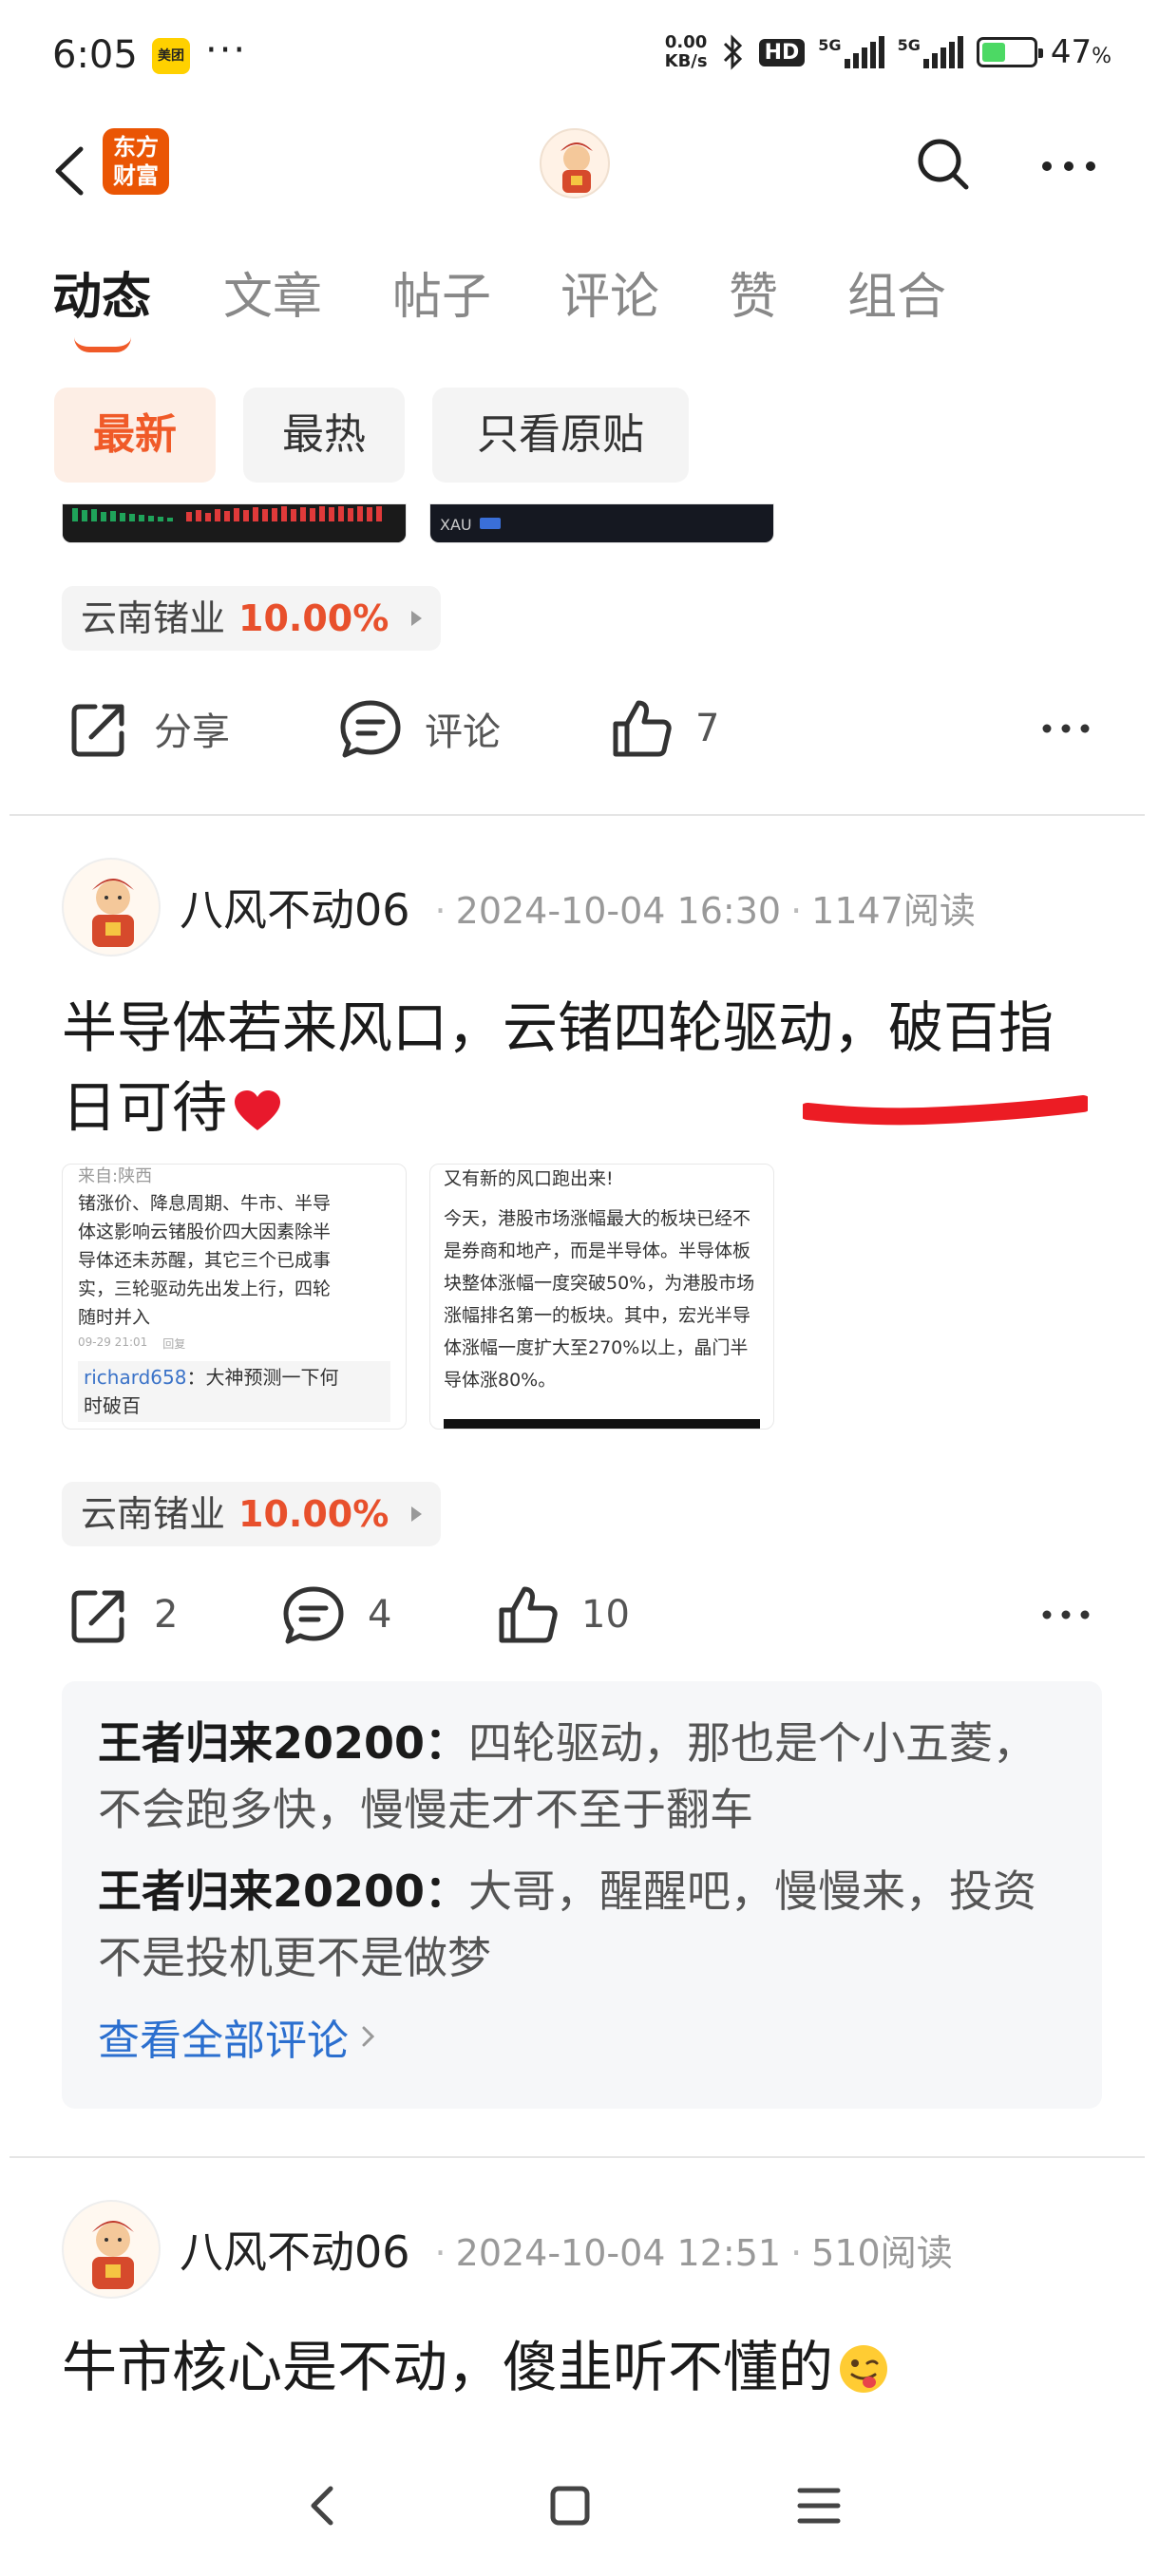 This screenshot has height=2576, width=1159. What do you see at coordinates (579, 738) in the screenshot?
I see `post-actions: 分享 评论 7` at bounding box center [579, 738].